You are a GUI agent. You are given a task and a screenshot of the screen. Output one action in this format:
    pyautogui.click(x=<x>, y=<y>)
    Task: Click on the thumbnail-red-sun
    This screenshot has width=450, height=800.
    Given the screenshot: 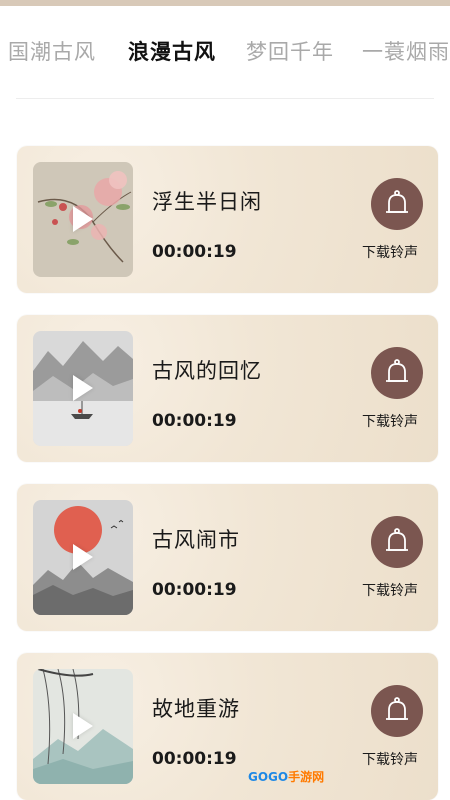 What is the action you would take?
    pyautogui.click(x=83, y=557)
    